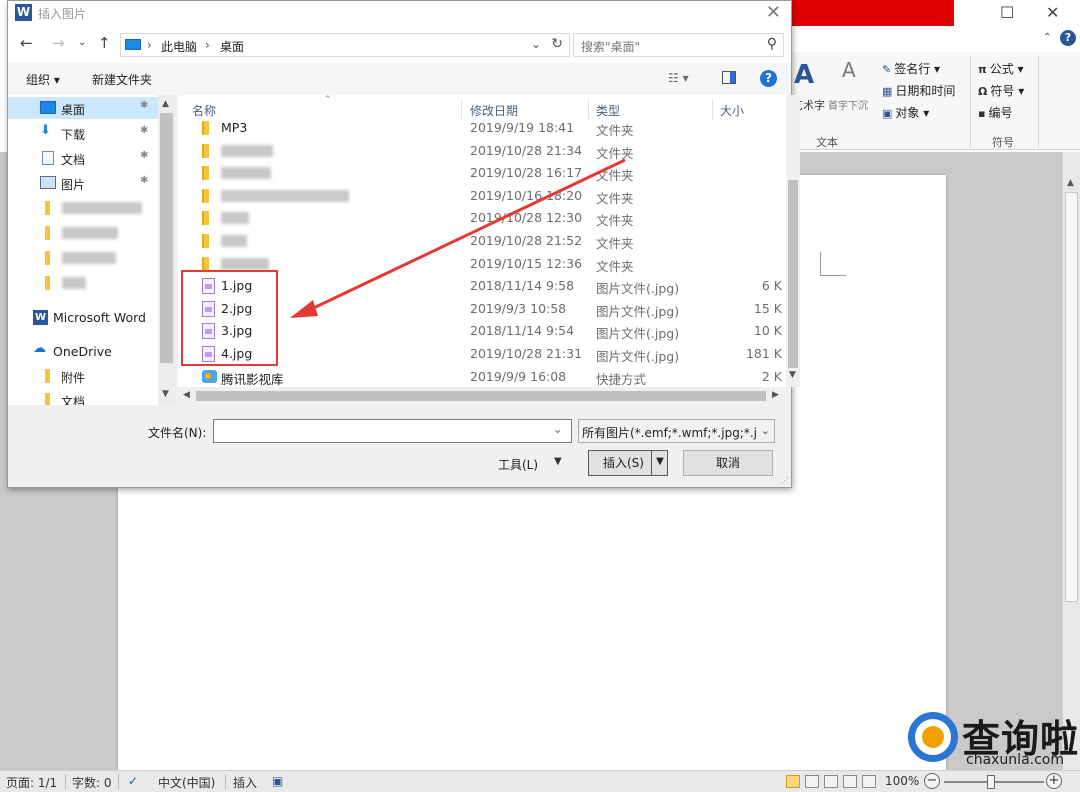 The width and height of the screenshot is (1080, 792). Describe the element at coordinates (775, 395) in the screenshot. I see `scroll-right-icon: ▶` at that location.